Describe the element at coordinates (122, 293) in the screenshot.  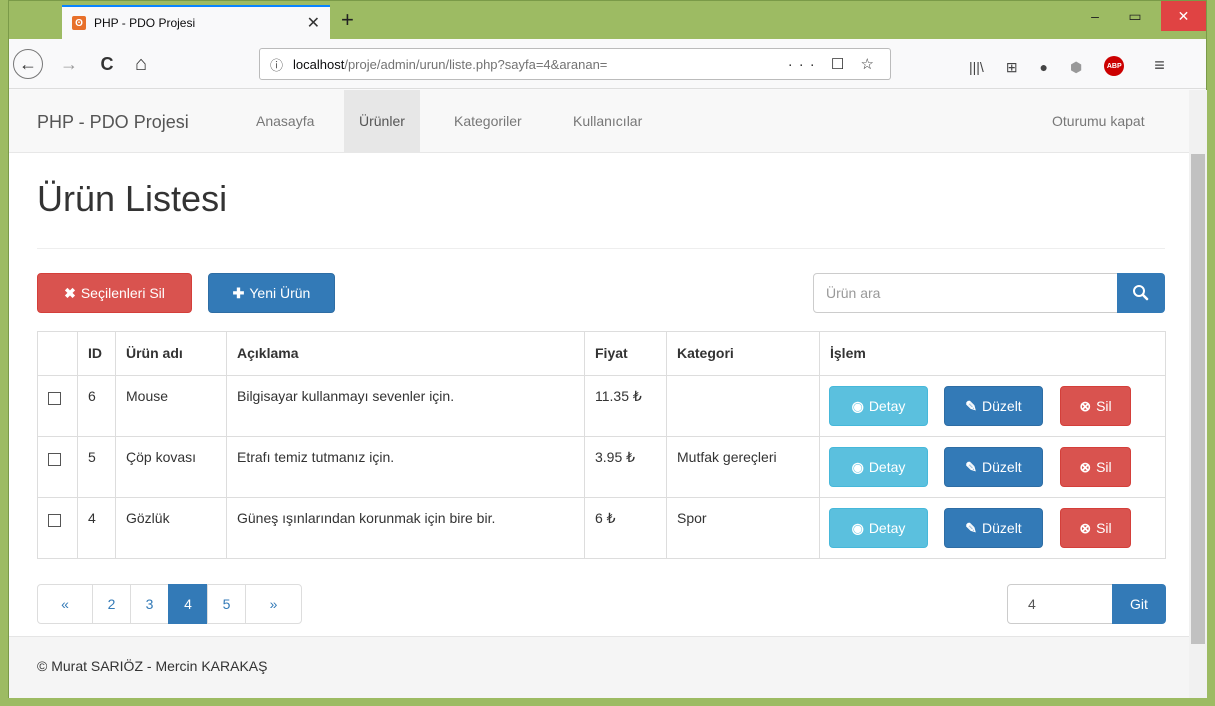
I see `delete-selected-label: Seçilenleri Sil` at that location.